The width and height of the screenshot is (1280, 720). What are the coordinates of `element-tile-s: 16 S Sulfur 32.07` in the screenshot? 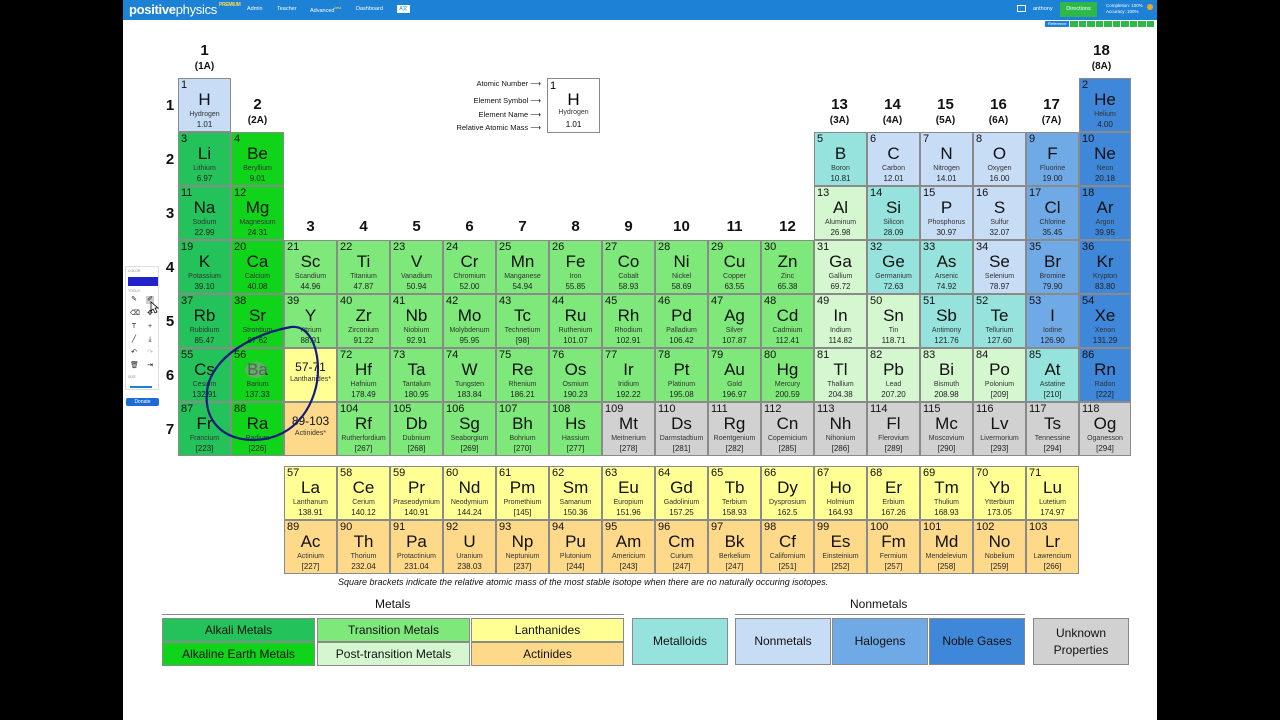 It's located at (999, 213).